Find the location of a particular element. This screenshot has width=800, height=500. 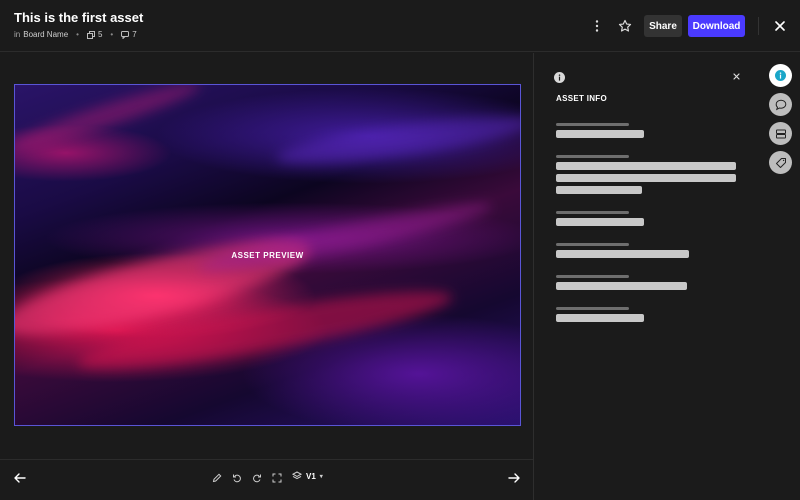

favorite-button is located at coordinates (625, 26).